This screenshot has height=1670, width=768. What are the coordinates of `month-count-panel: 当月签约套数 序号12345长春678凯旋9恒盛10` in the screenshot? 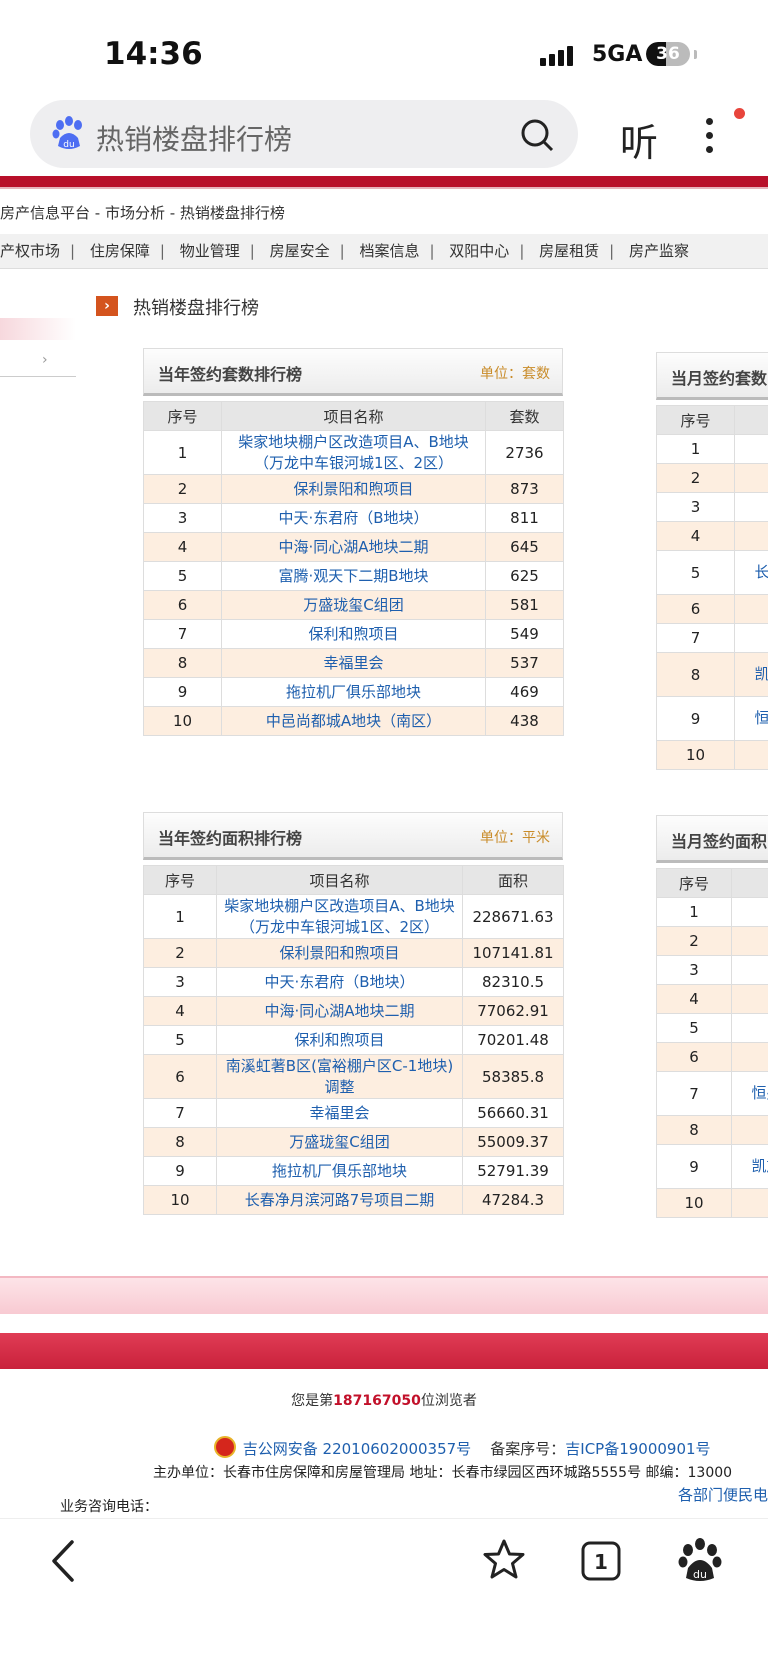 It's located at (712, 561).